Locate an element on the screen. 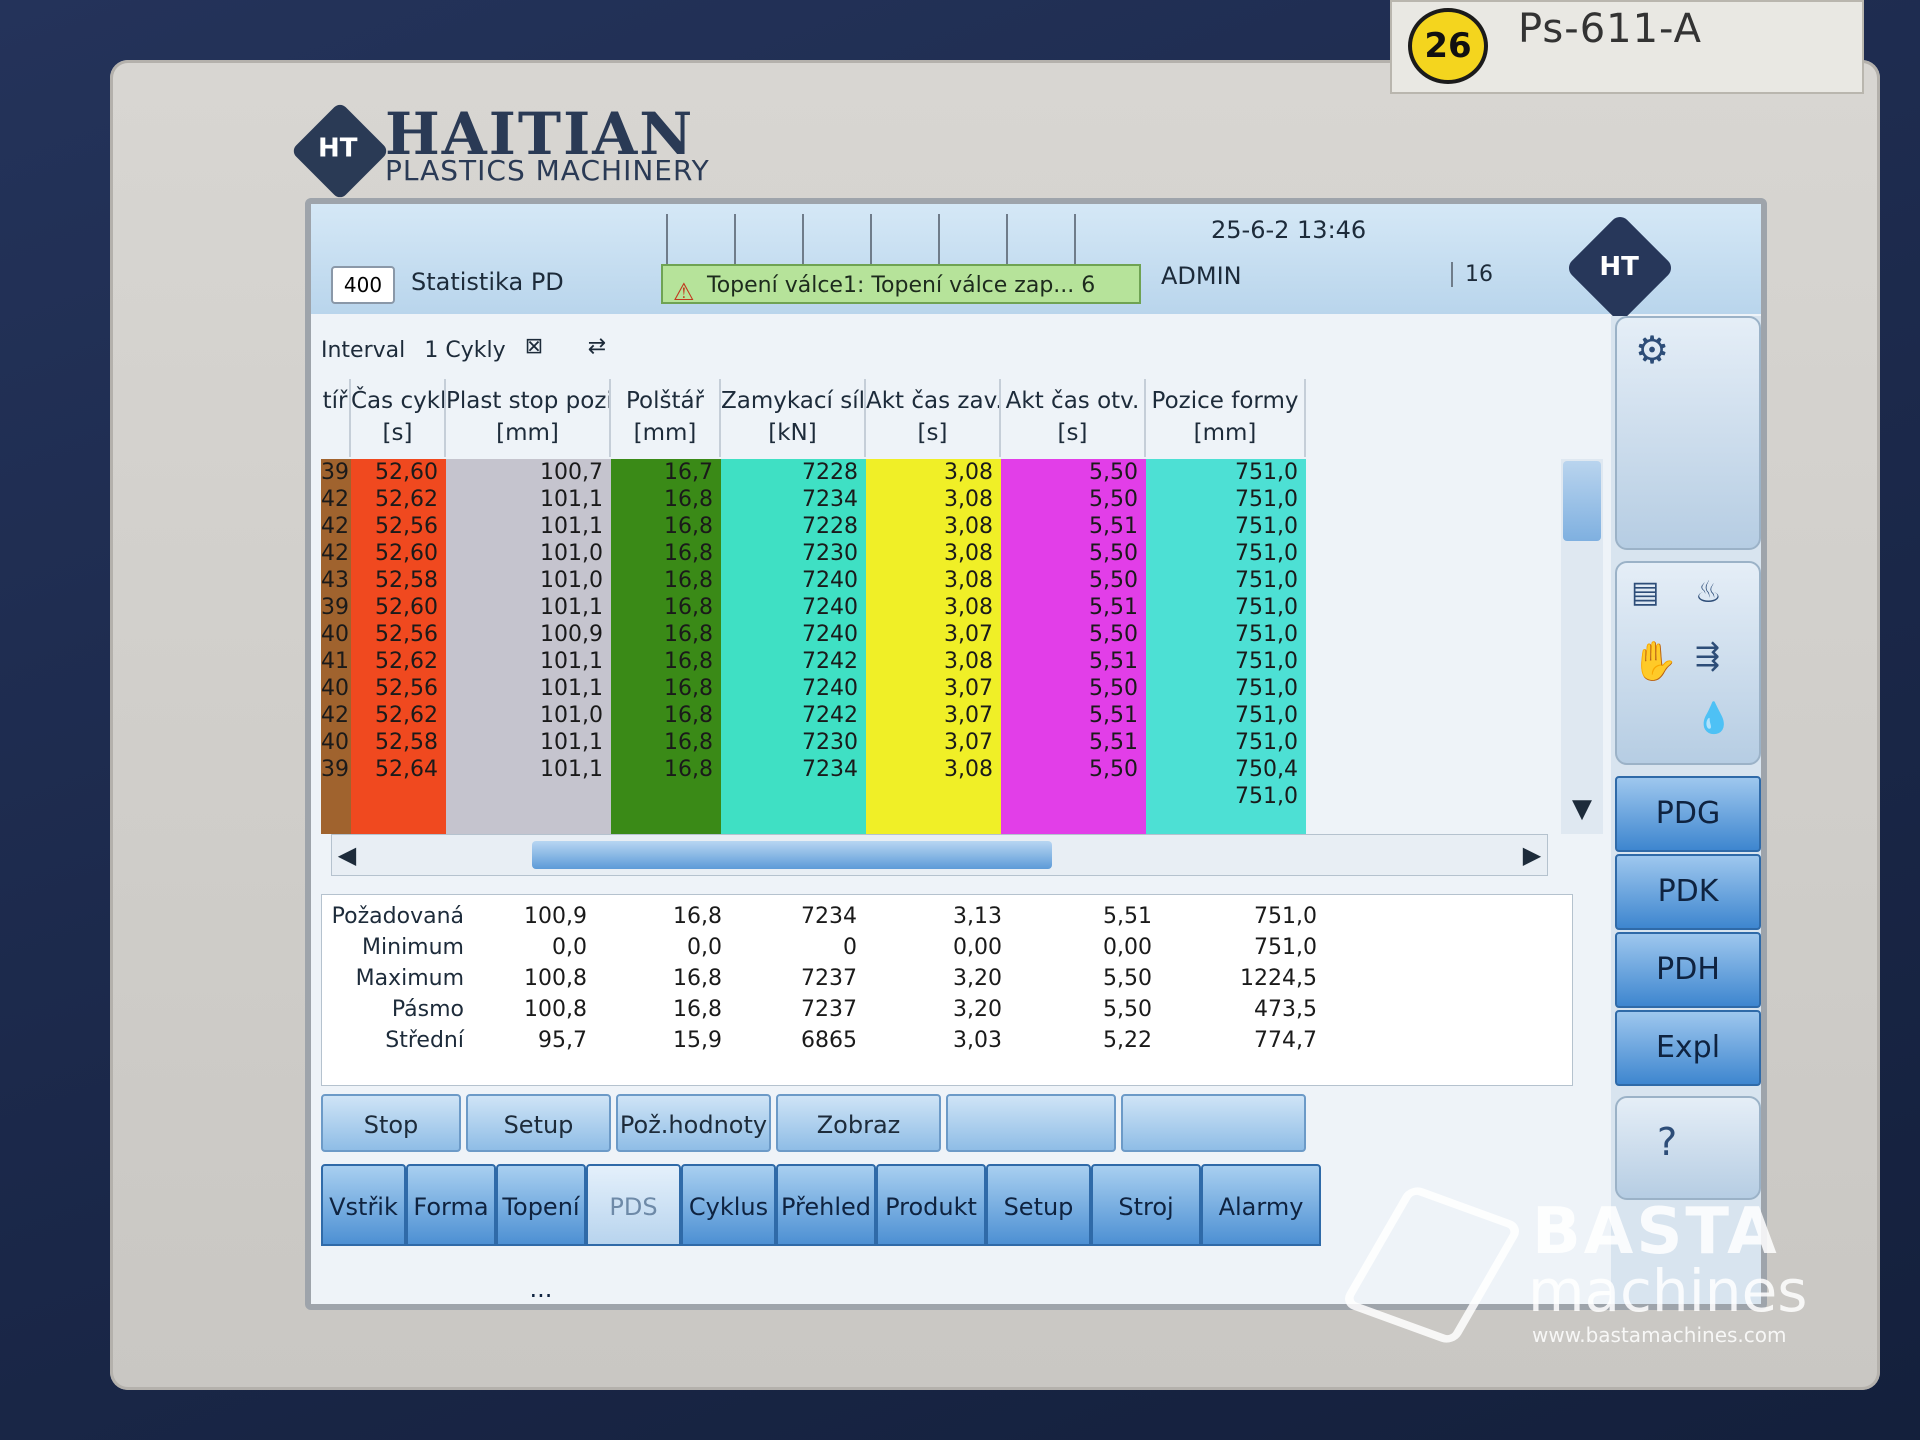 The width and height of the screenshot is (1920, 1440). table-cell: 7228 is located at coordinates (830, 472).